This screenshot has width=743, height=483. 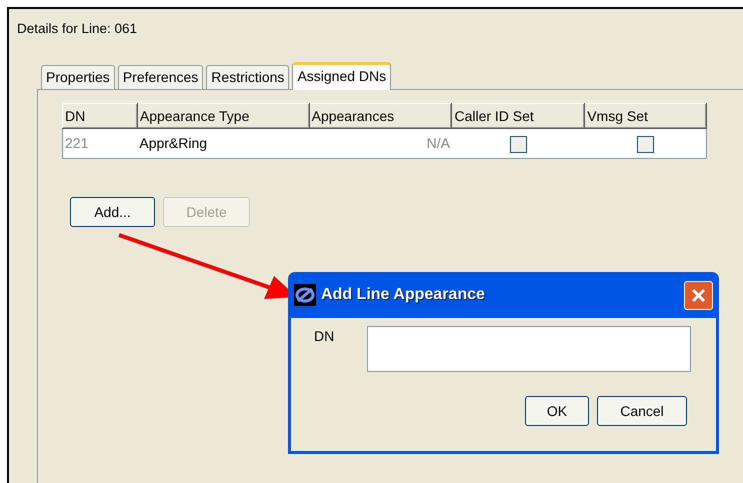 What do you see at coordinates (248, 77) in the screenshot?
I see `tab: Restrictions` at bounding box center [248, 77].